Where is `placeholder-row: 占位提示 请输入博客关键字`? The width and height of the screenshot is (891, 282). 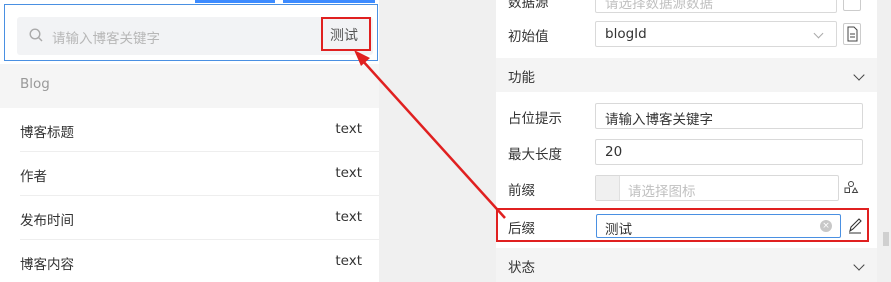
placeholder-row: 占位提示 请输入博客关键字 is located at coordinates (686, 116).